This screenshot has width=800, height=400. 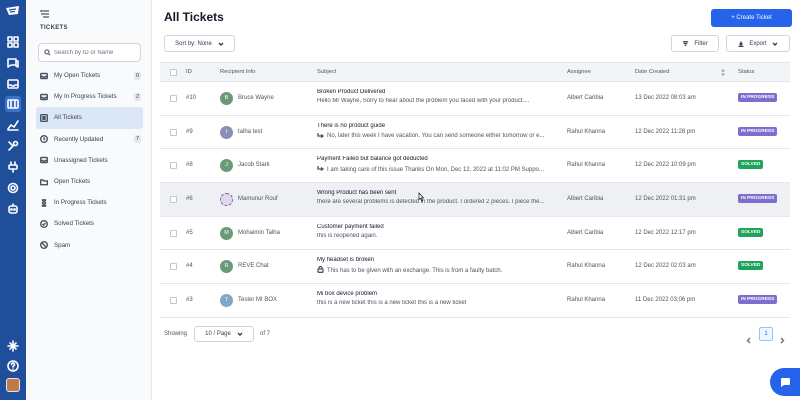 What do you see at coordinates (80, 203) in the screenshot?
I see `sidebar-item-label: In Progress Tickets` at bounding box center [80, 203].